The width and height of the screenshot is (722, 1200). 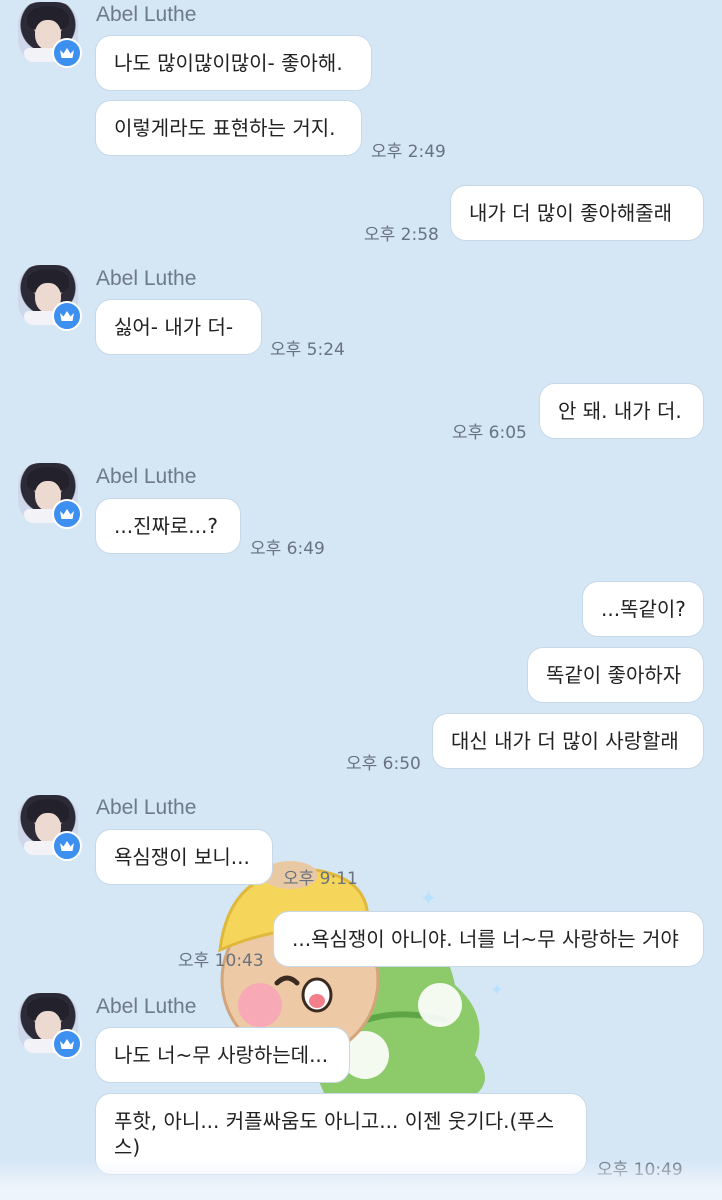 What do you see at coordinates (401, 235) in the screenshot?
I see `message-time: 오후 2:58` at bounding box center [401, 235].